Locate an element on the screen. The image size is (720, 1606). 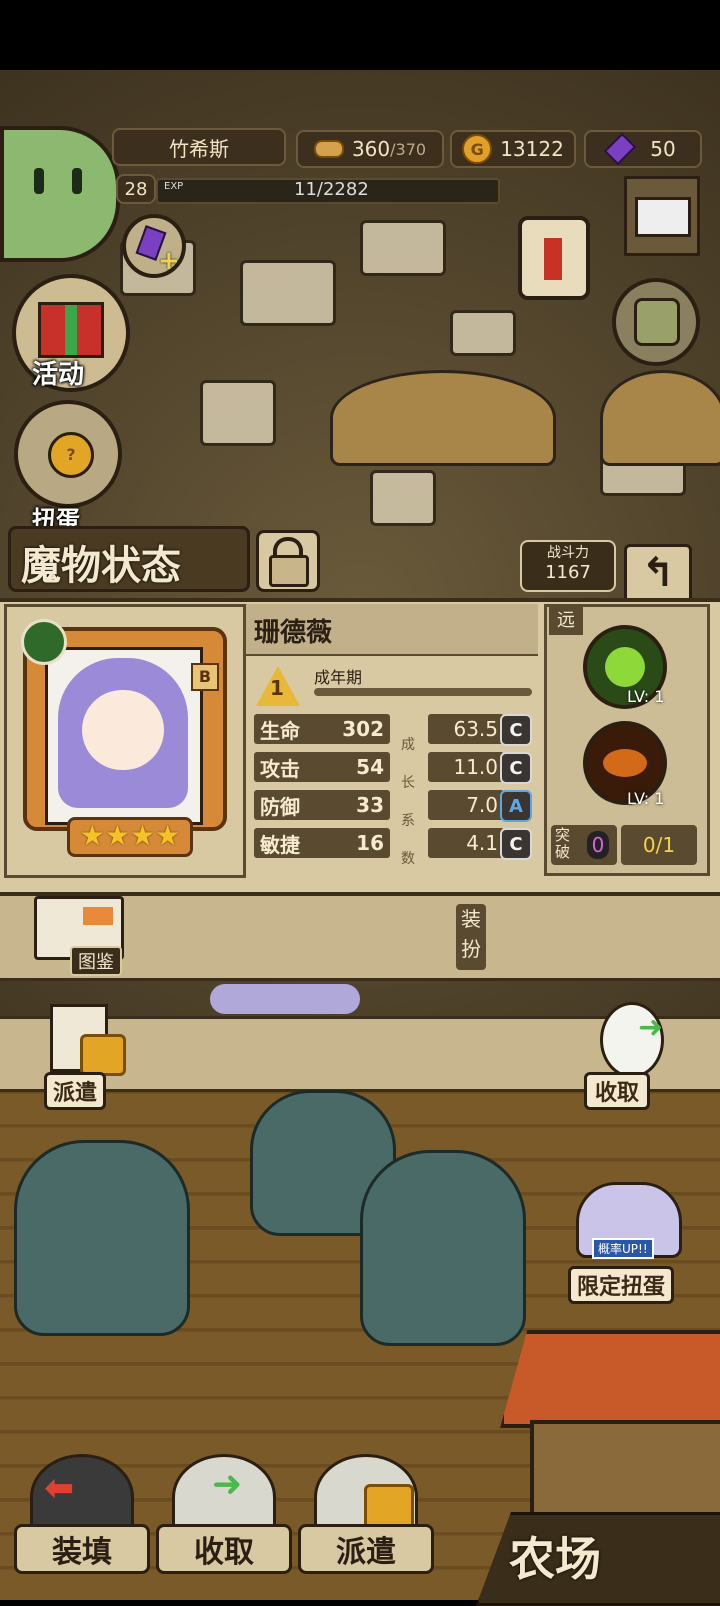
limited-gacha-label: 限定扭蛋 is located at coordinates (621, 1285).